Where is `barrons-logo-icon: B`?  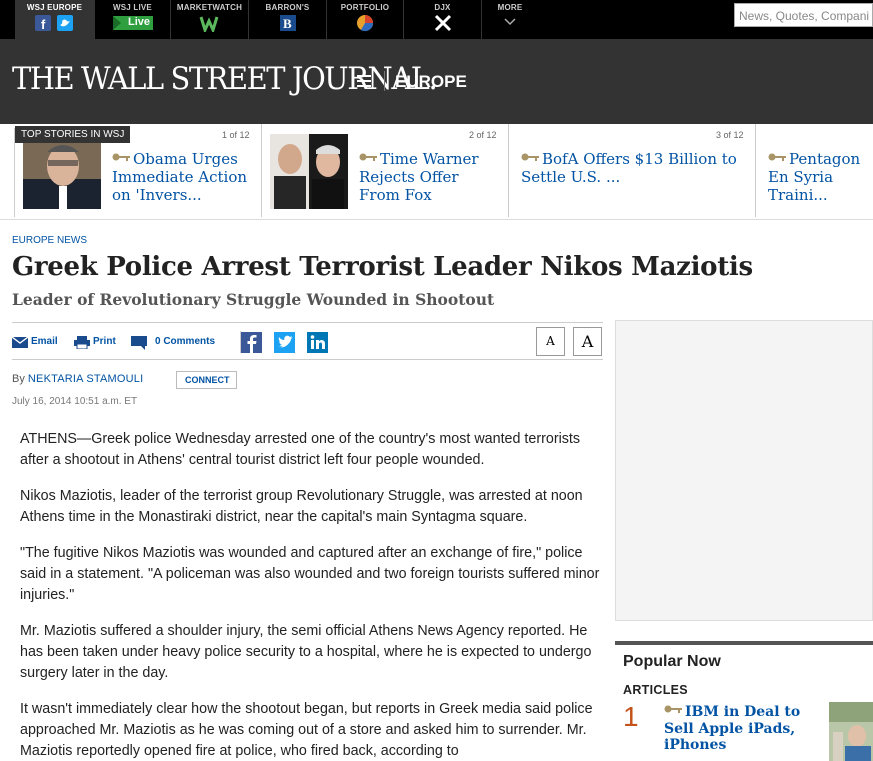
barrons-logo-icon: B is located at coordinates (288, 23).